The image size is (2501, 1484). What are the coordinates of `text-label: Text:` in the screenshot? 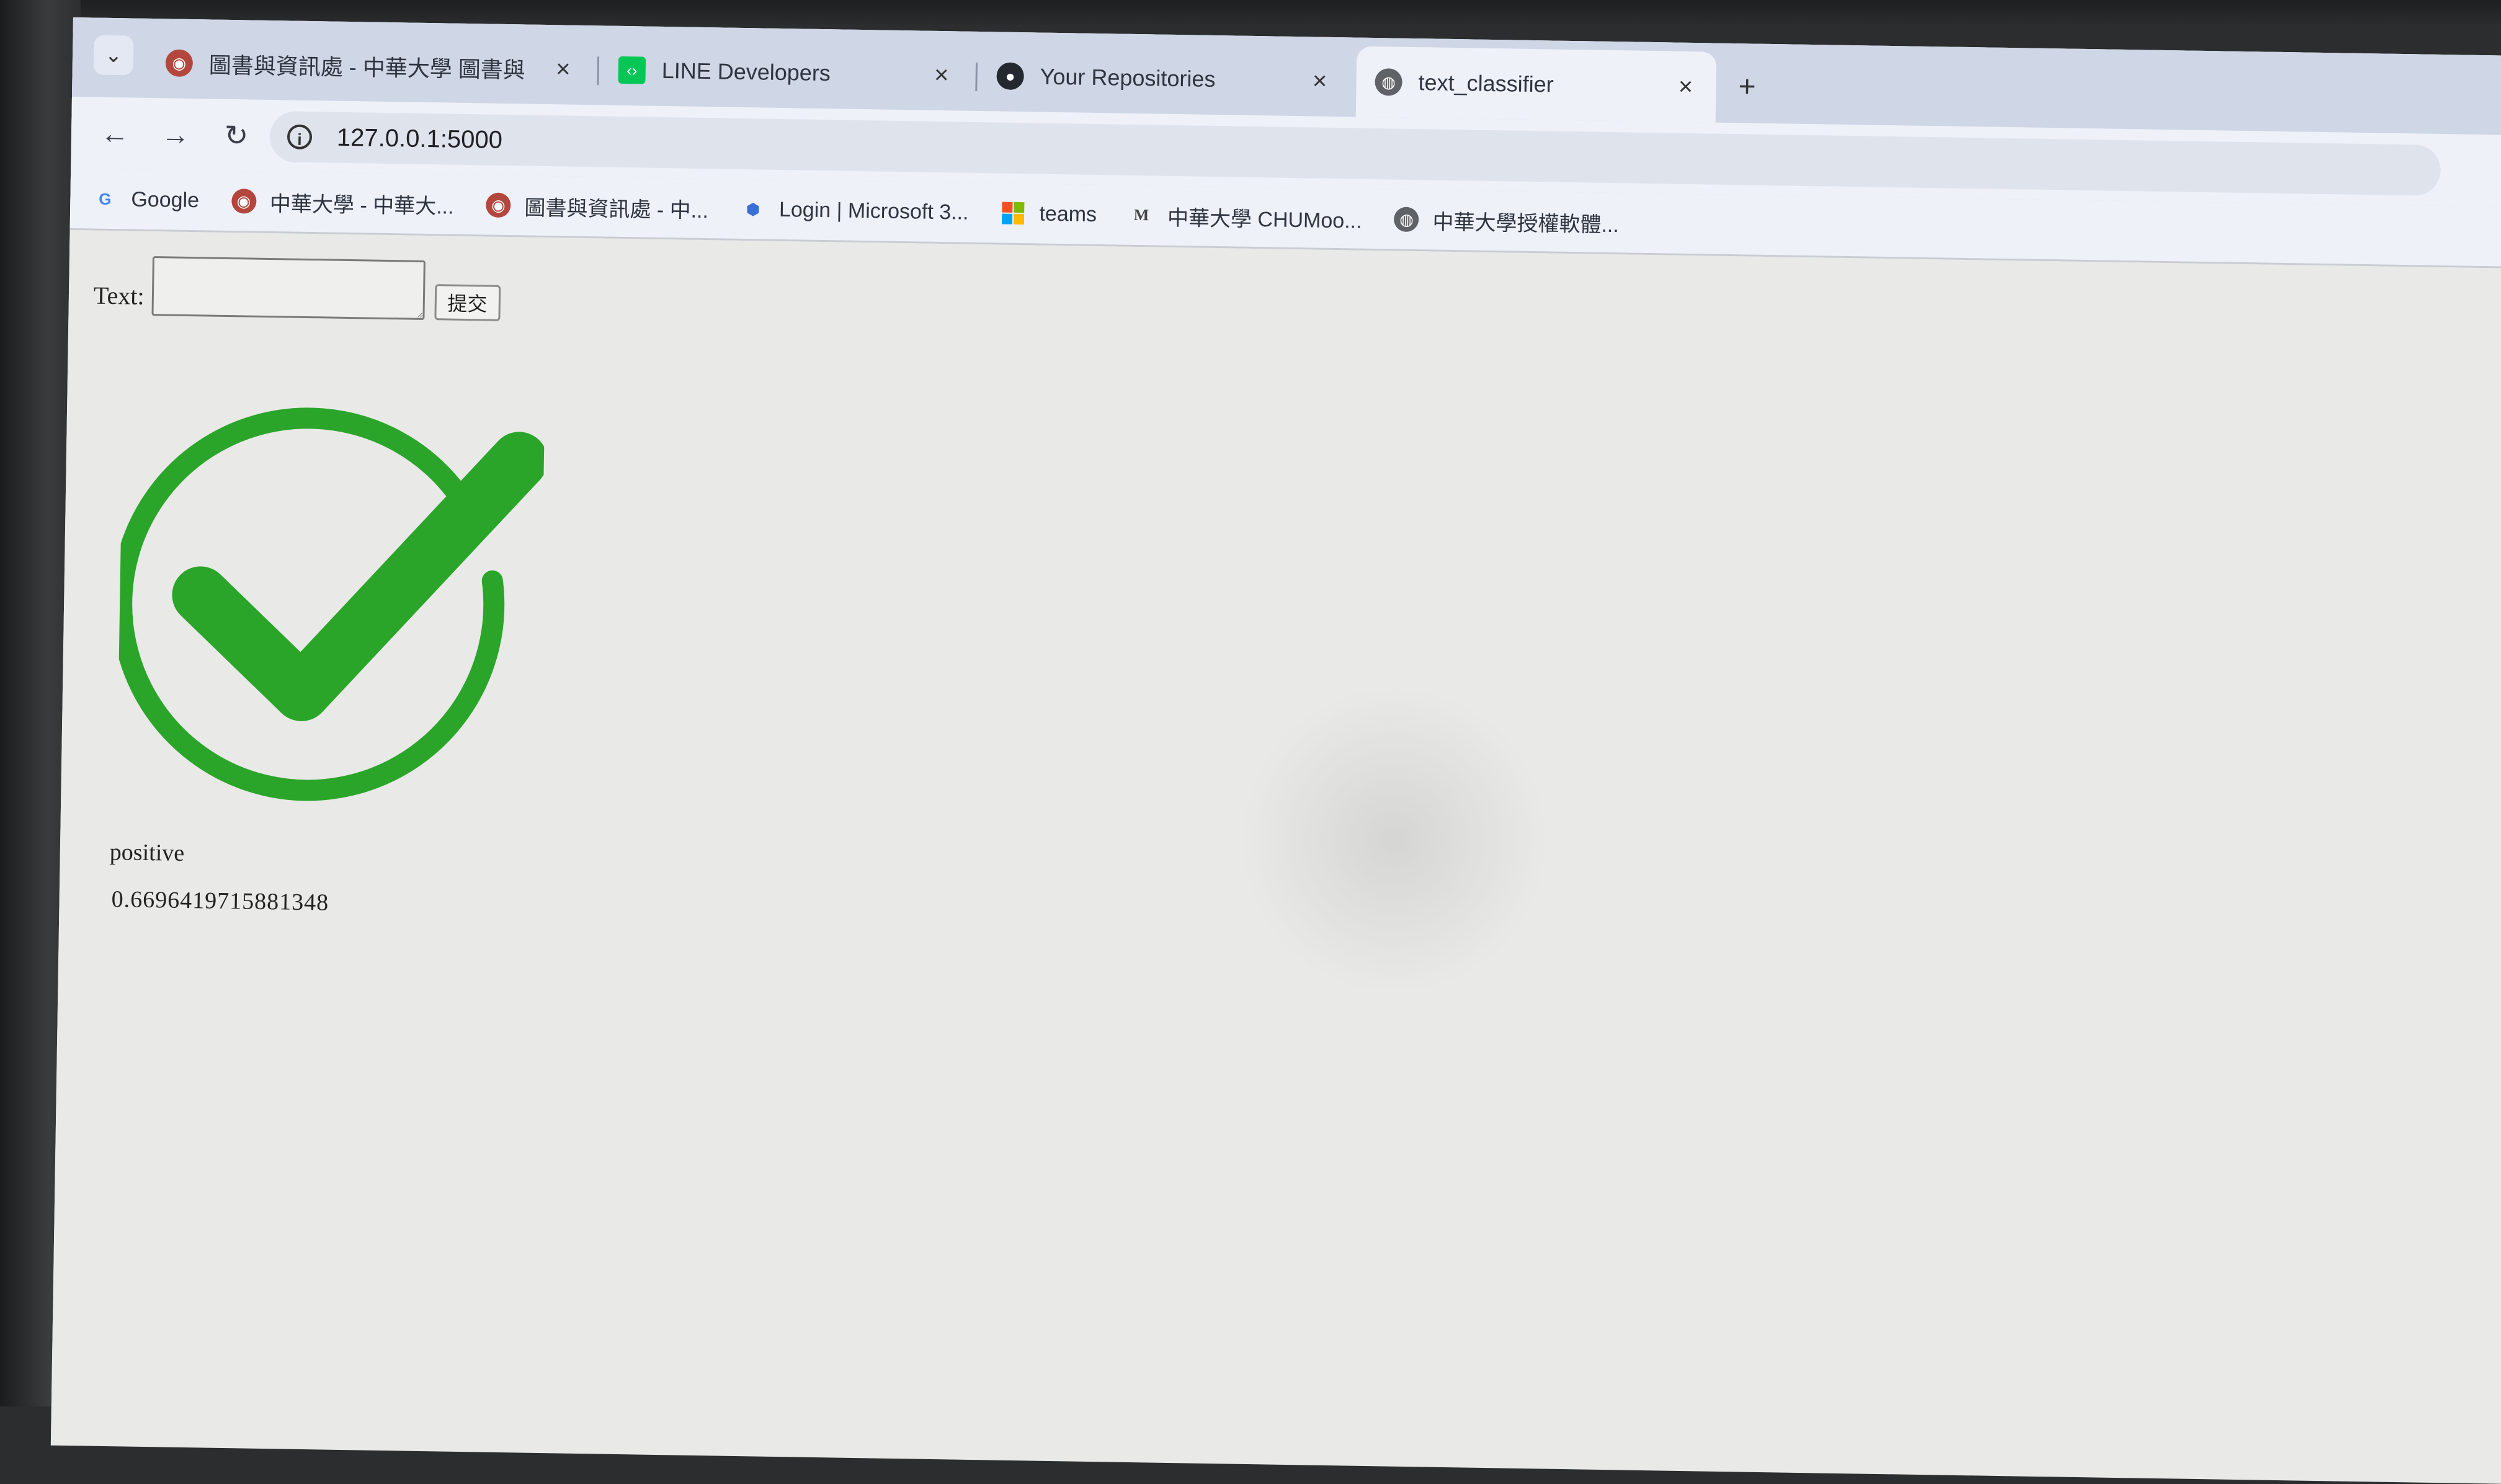 It's located at (119, 295).